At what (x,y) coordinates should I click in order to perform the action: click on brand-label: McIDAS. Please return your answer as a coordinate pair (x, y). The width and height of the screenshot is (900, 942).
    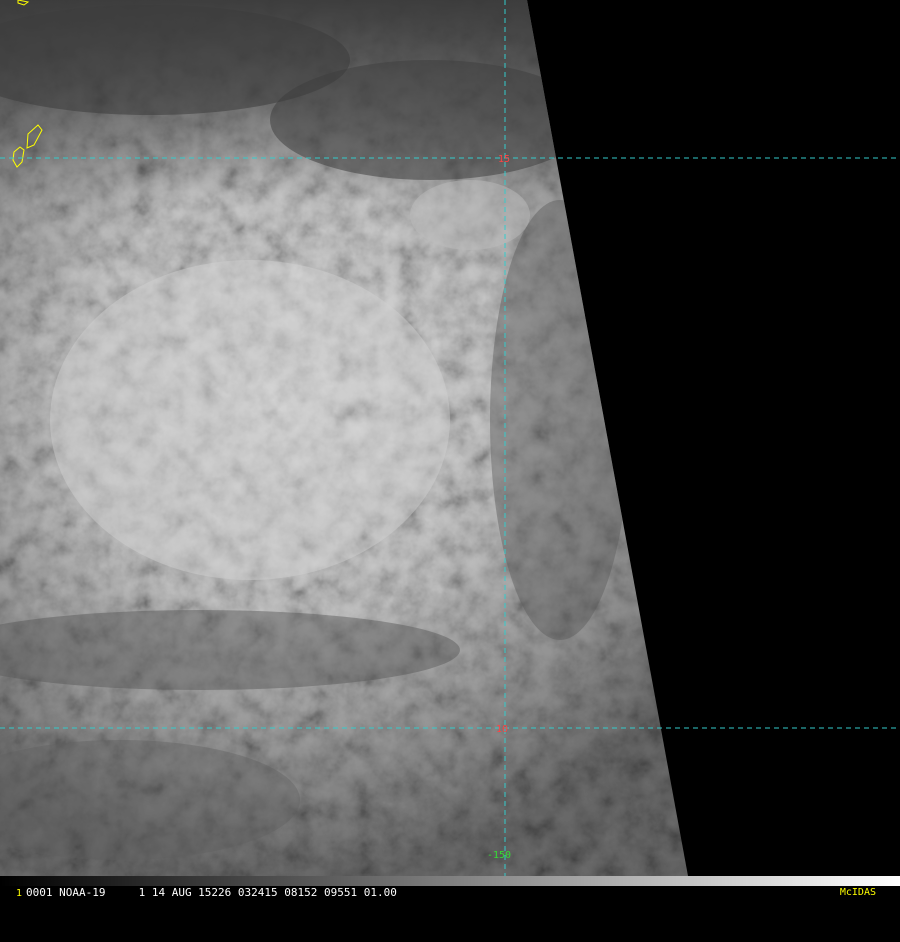
    Looking at the image, I should click on (857, 892).